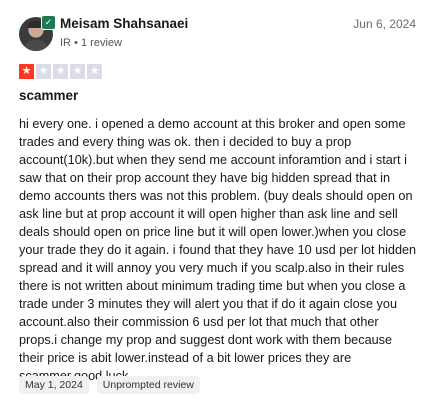 This screenshot has height=407, width=428. I want to click on unprompted-review-tag: Unprompted review, so click(148, 385).